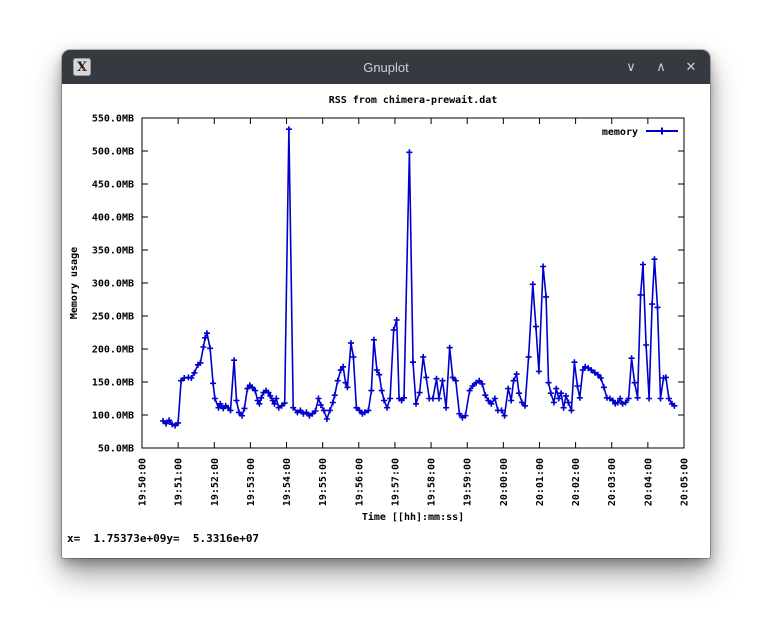 This screenshot has height=622, width=772. Describe the element at coordinates (648, 482) in the screenshot. I see `x-tick-label: 20:04:00` at that location.